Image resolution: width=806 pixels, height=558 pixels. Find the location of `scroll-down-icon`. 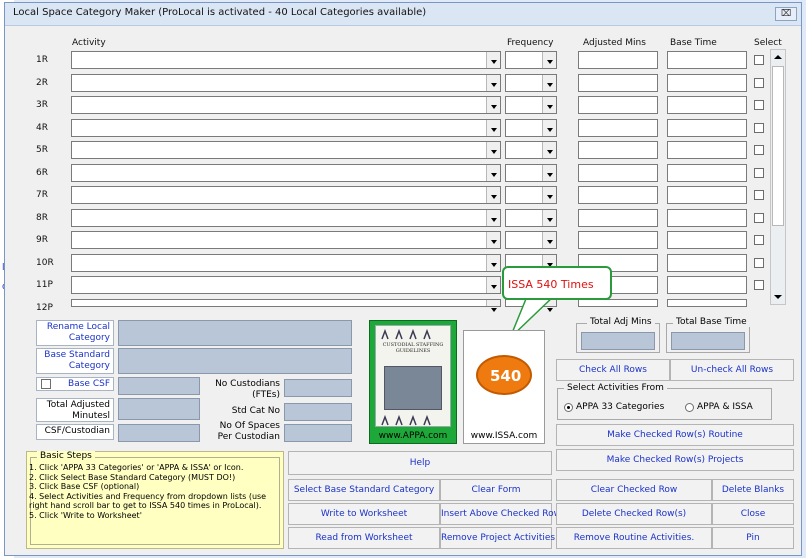

scroll-down-icon is located at coordinates (778, 297).